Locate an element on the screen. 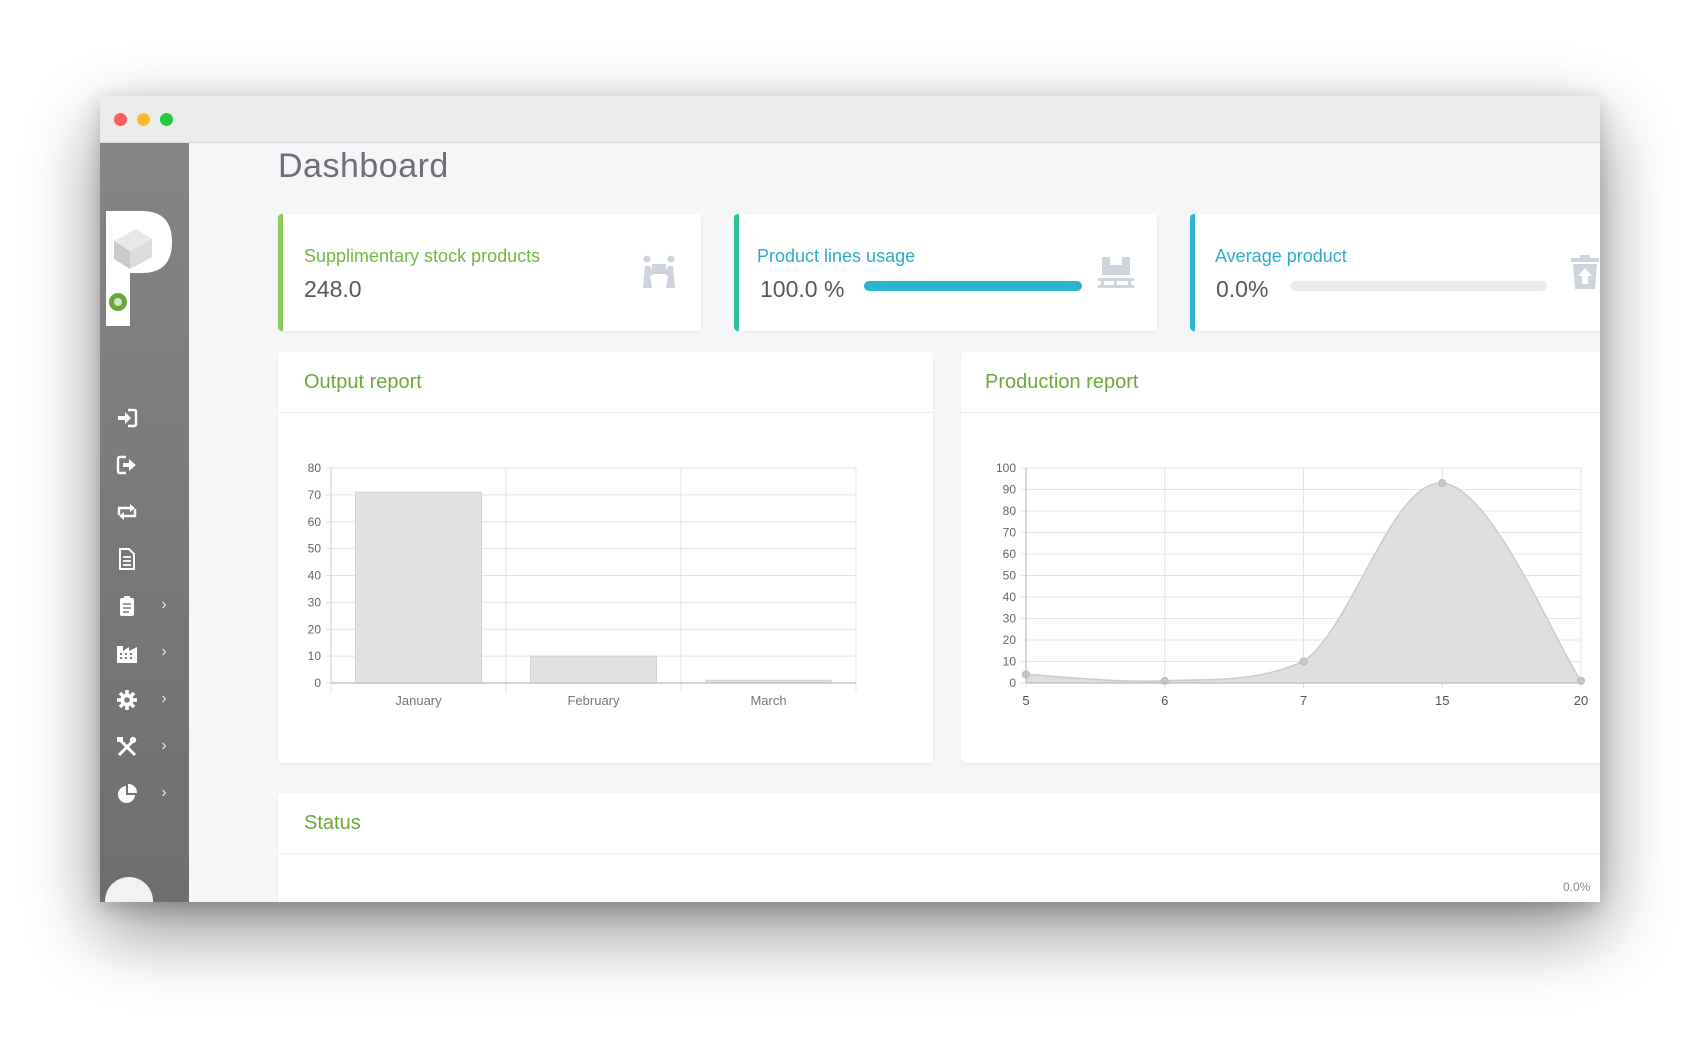 This screenshot has width=1700, height=1057. status-value: 0.0% is located at coordinates (1577, 887).